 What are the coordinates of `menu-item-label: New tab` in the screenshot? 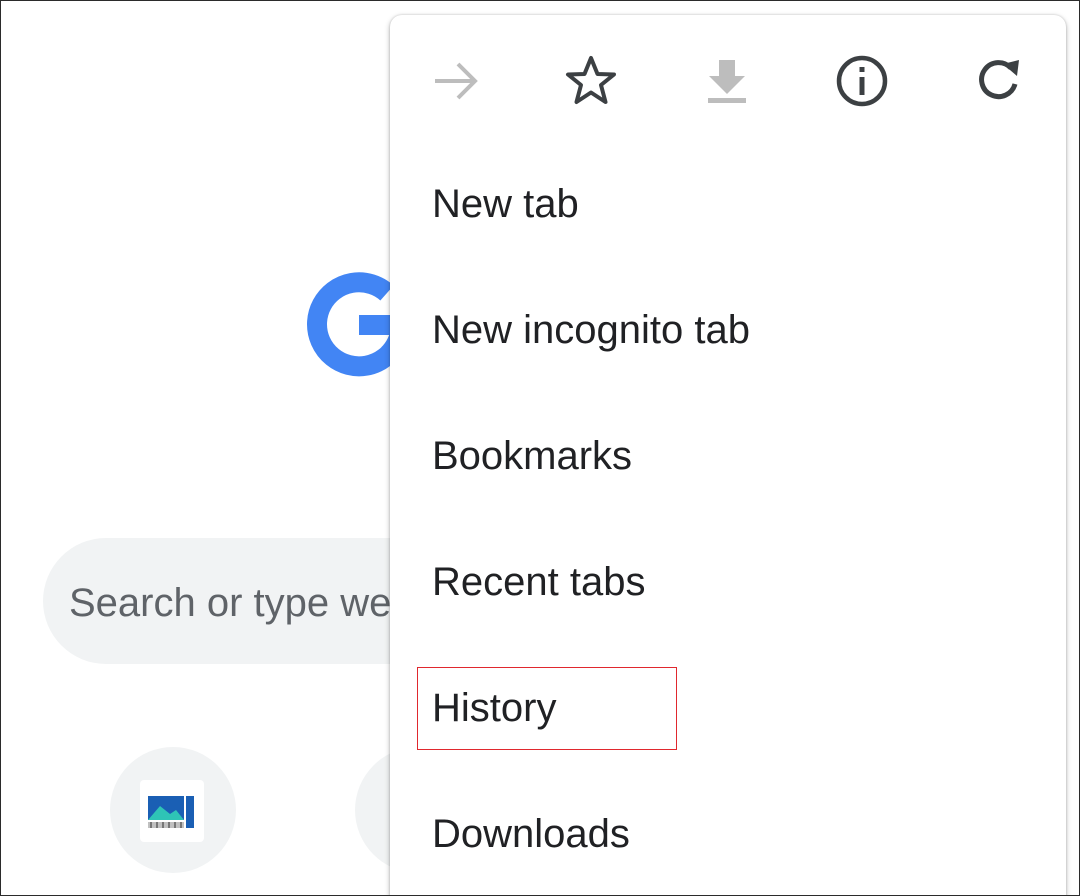 It's located at (505, 204).